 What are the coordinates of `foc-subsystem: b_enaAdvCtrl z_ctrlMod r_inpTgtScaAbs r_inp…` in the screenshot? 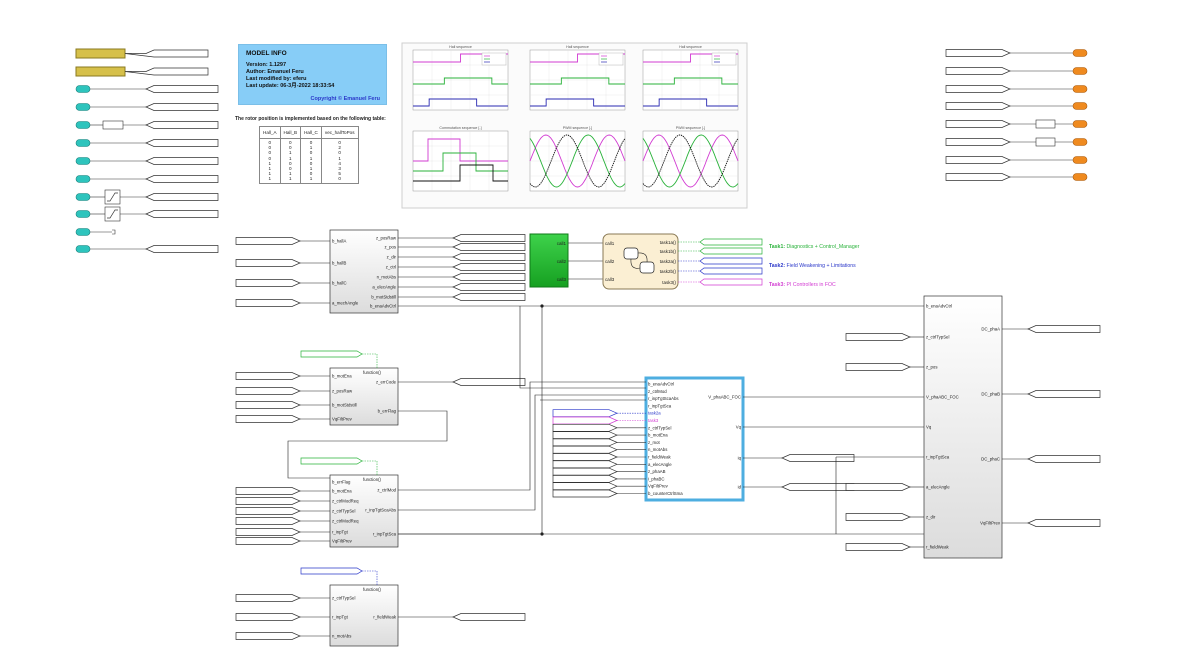 It's located at (694, 439).